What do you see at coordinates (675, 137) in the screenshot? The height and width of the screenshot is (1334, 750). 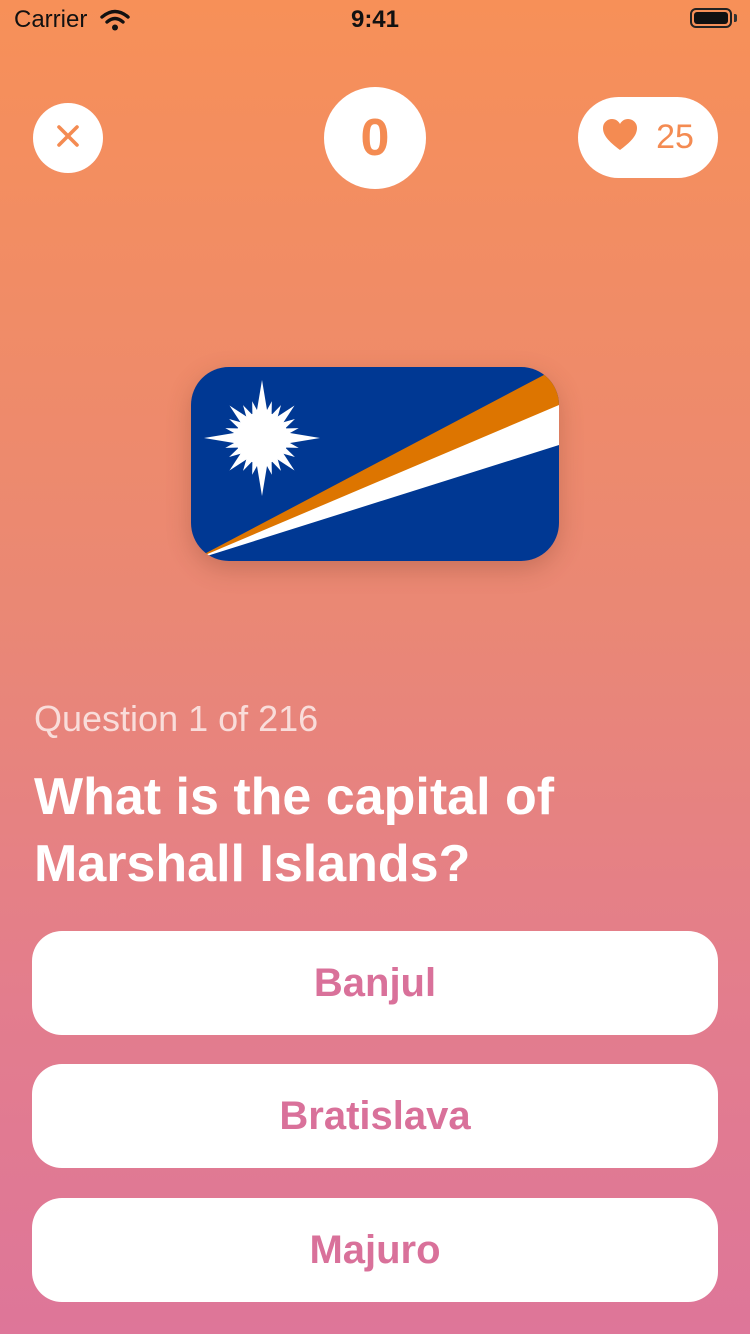 I see `lives-count: 25` at bounding box center [675, 137].